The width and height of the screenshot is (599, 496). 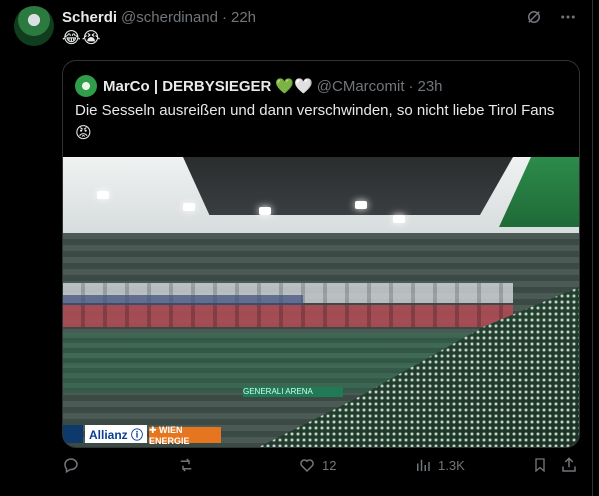 I want to click on repost-icon, so click(x=186, y=465).